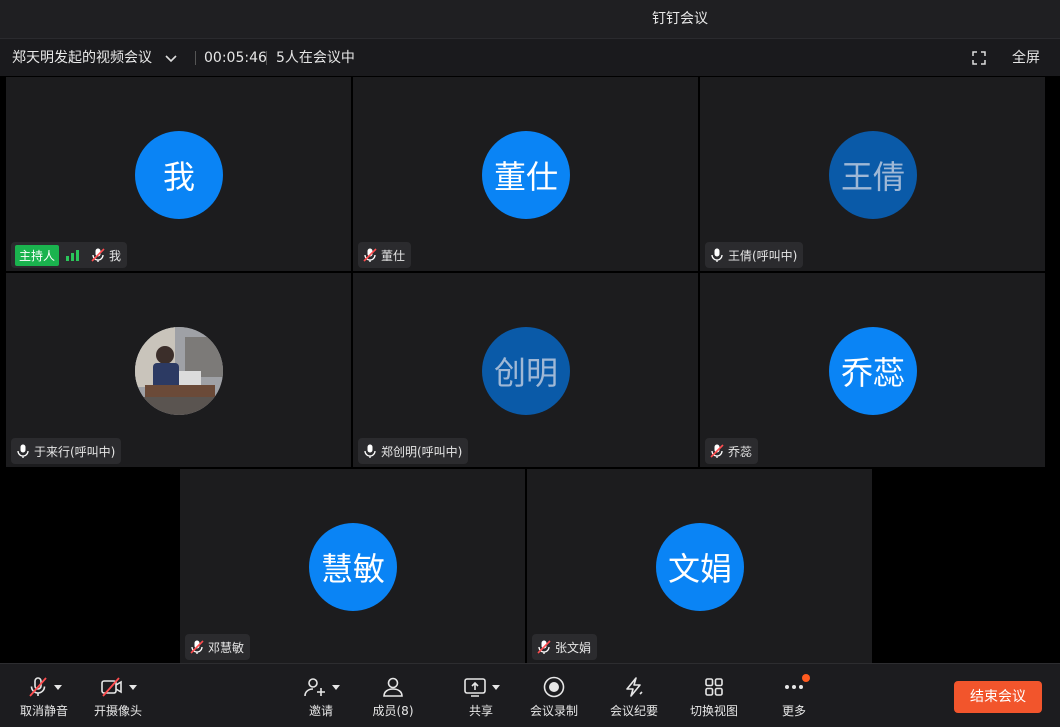 This screenshot has height=727, width=1060. What do you see at coordinates (82, 58) in the screenshot?
I see `meeting-name: 郑天明发起的视频会议` at bounding box center [82, 58].